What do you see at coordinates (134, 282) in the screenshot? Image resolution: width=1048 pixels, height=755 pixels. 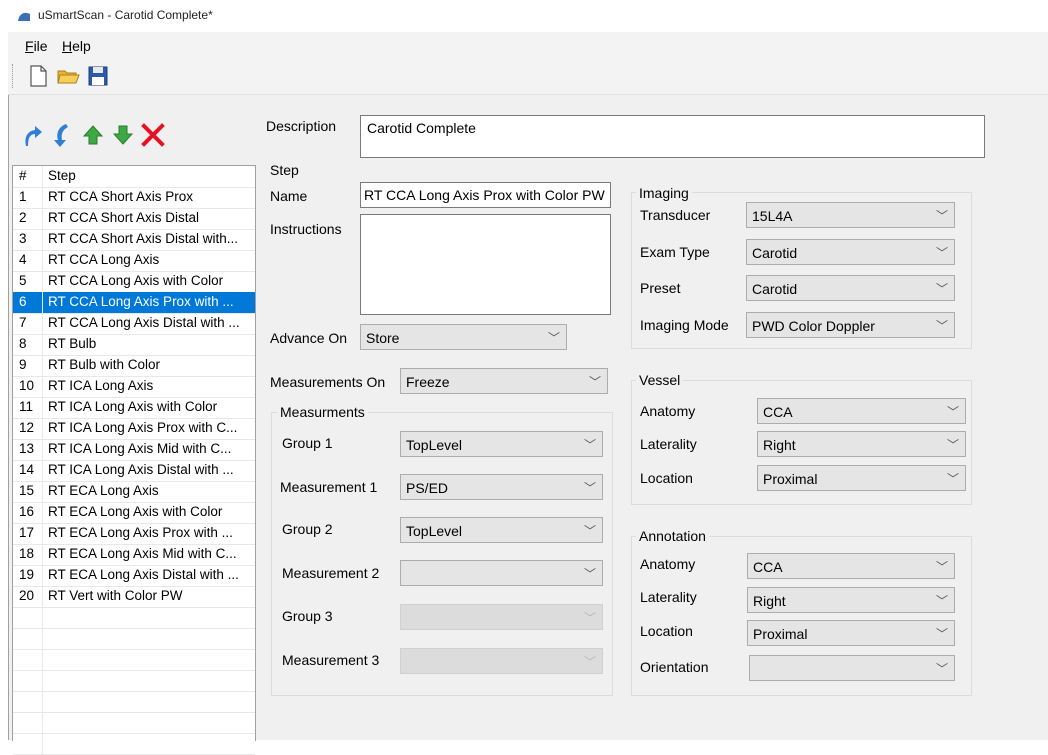 I see `step-list-row: 5 RT CCA Long Axis with Color` at bounding box center [134, 282].